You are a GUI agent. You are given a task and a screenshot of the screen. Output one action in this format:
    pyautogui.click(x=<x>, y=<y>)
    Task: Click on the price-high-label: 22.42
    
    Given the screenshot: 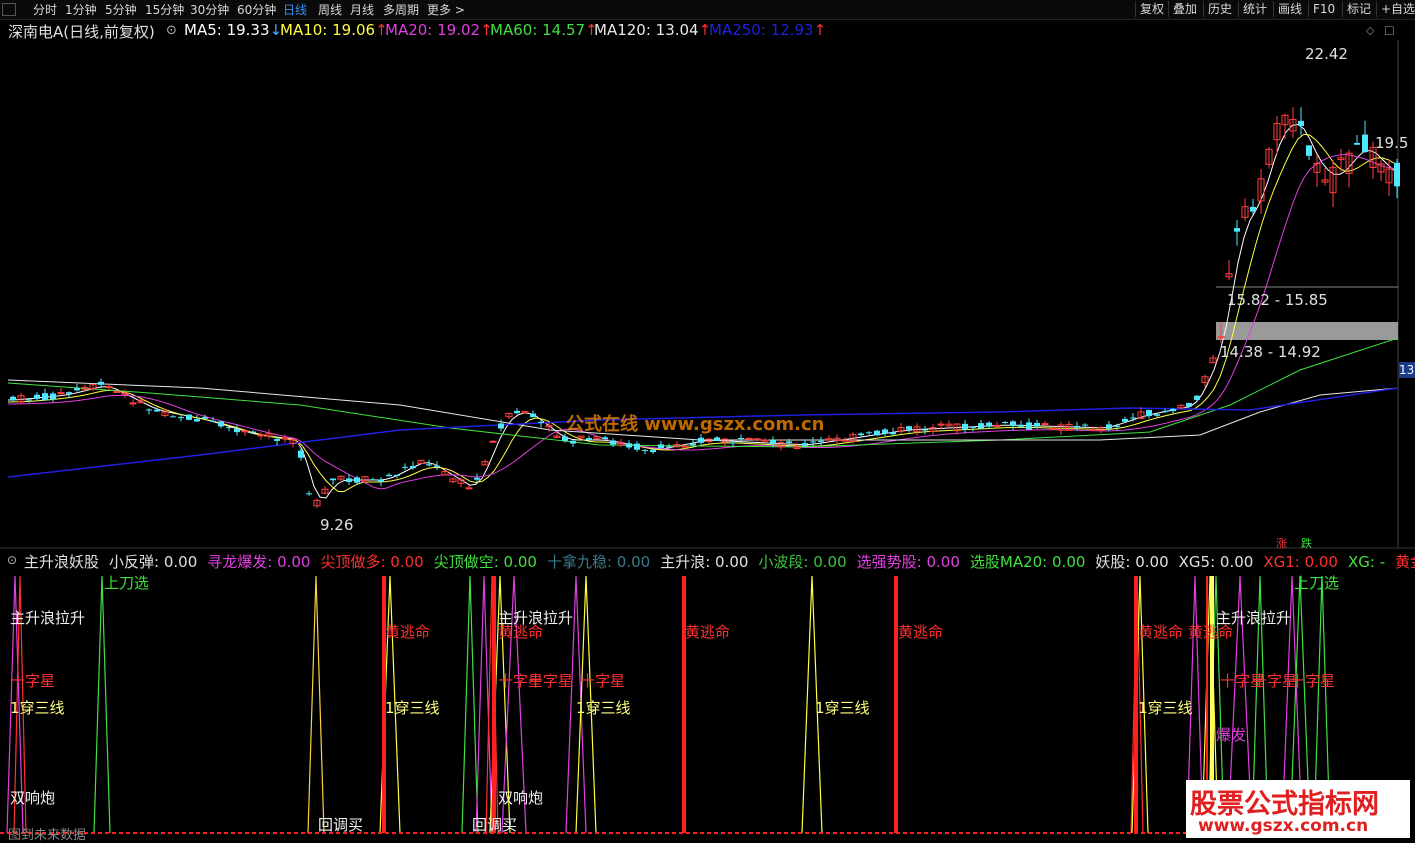 What is the action you would take?
    pyautogui.click(x=1326, y=54)
    